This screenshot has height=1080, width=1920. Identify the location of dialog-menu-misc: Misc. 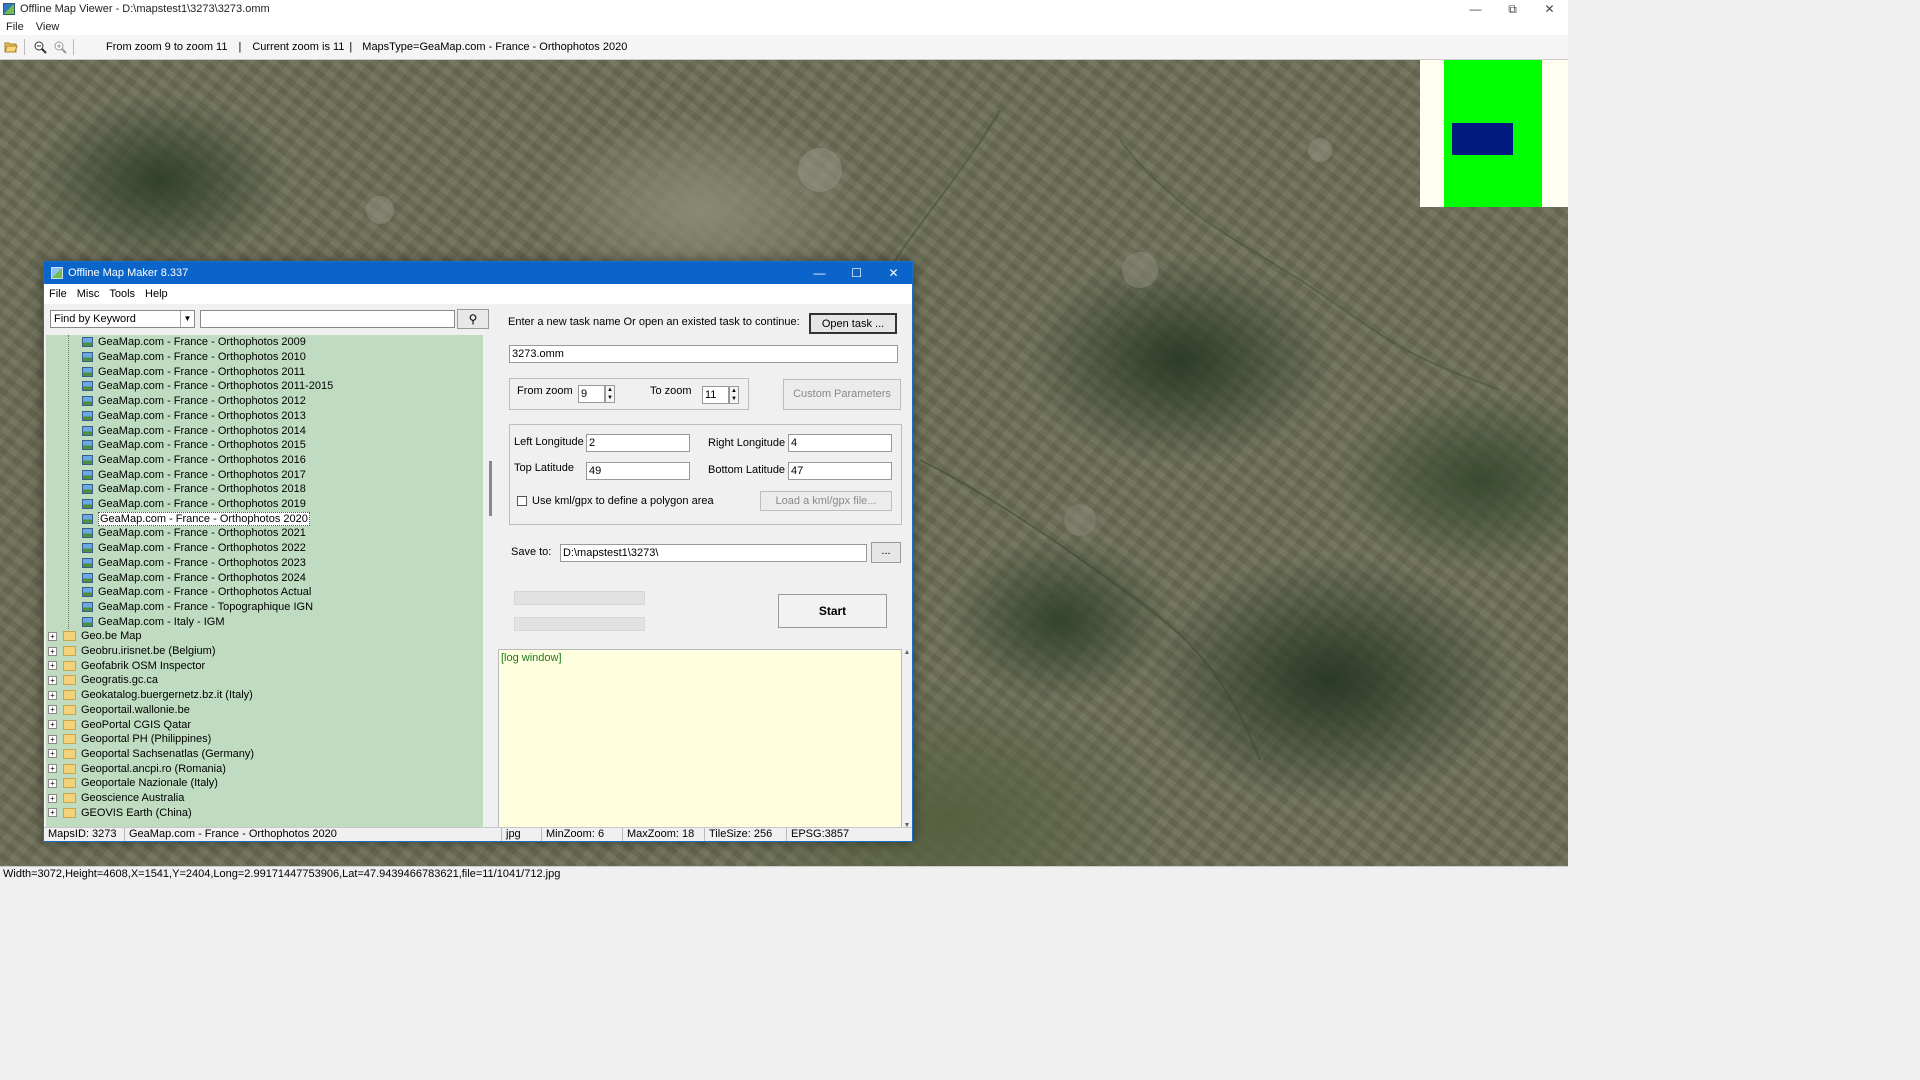
(88, 294).